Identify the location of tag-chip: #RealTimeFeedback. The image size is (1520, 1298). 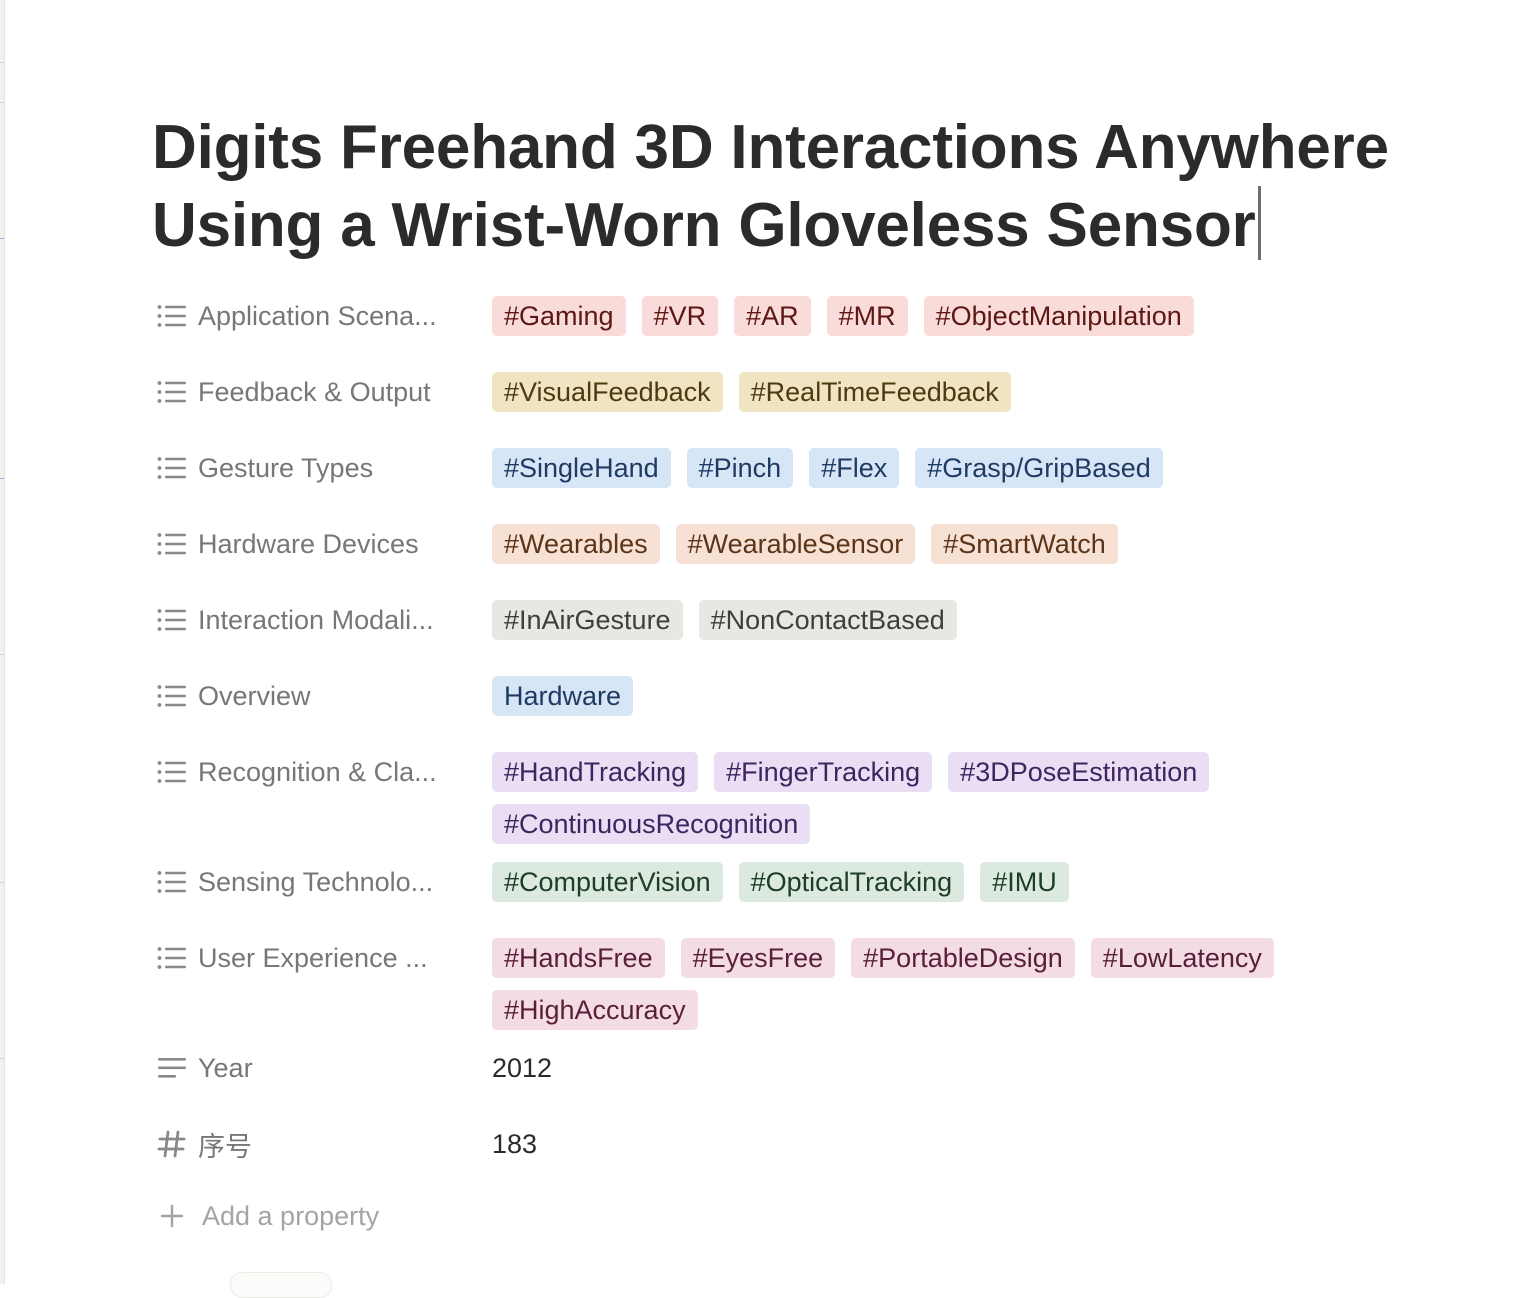
(874, 392).